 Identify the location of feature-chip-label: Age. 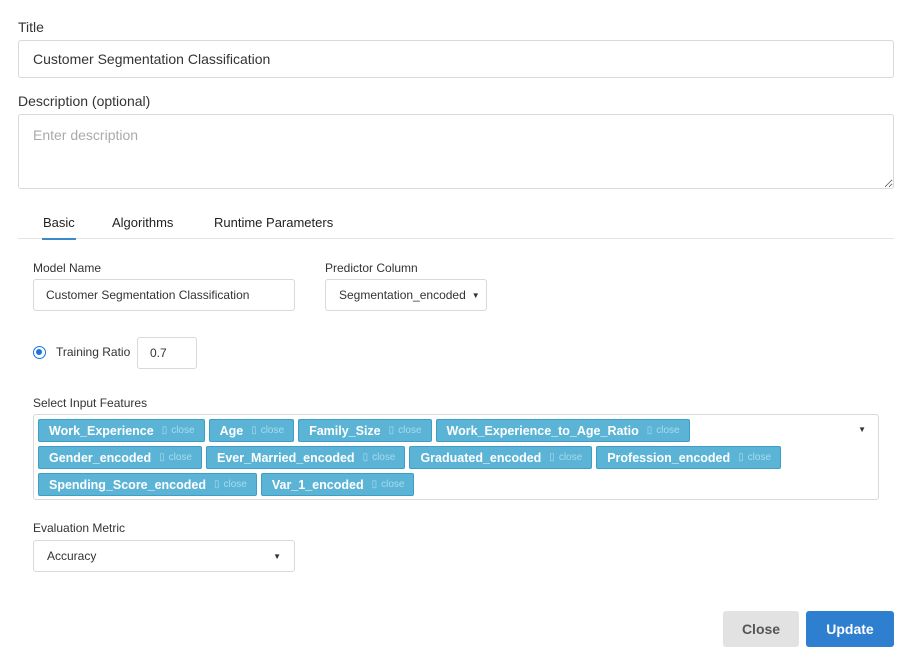
(231, 430).